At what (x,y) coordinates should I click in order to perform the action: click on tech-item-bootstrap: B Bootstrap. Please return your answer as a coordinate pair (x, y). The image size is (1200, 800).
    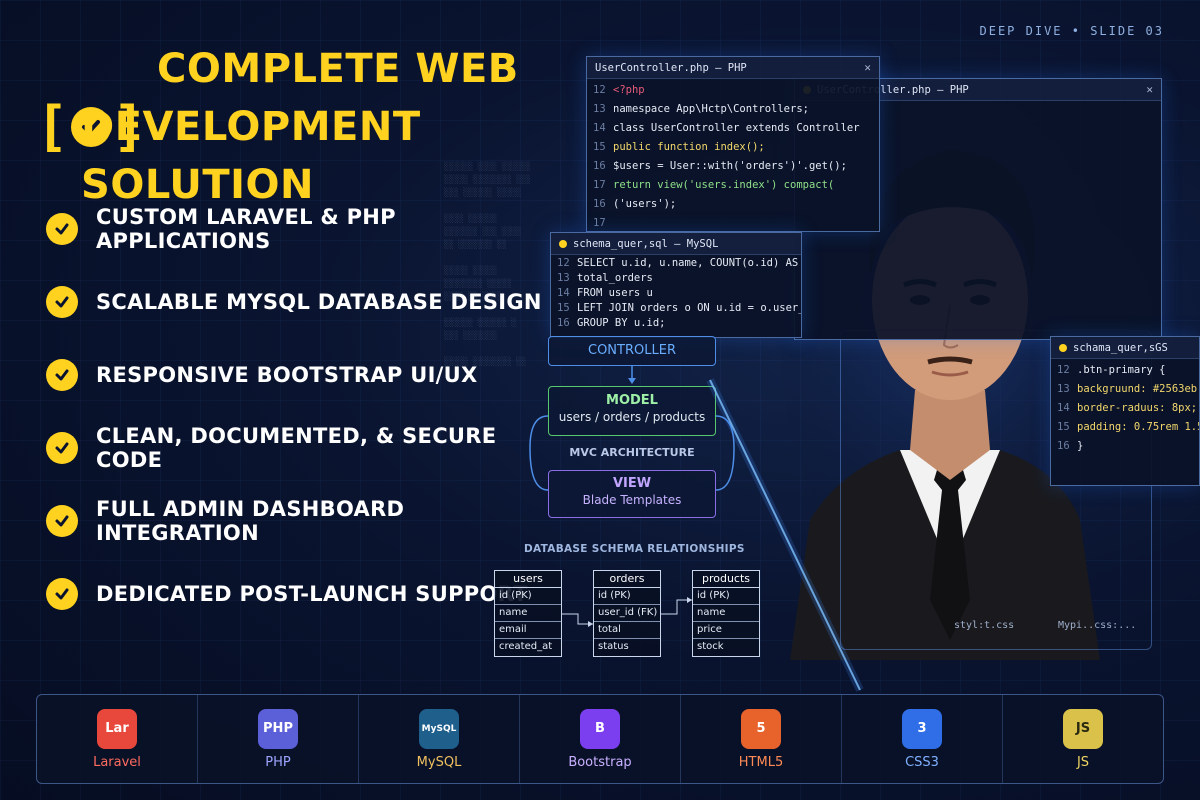
    Looking at the image, I should click on (600, 739).